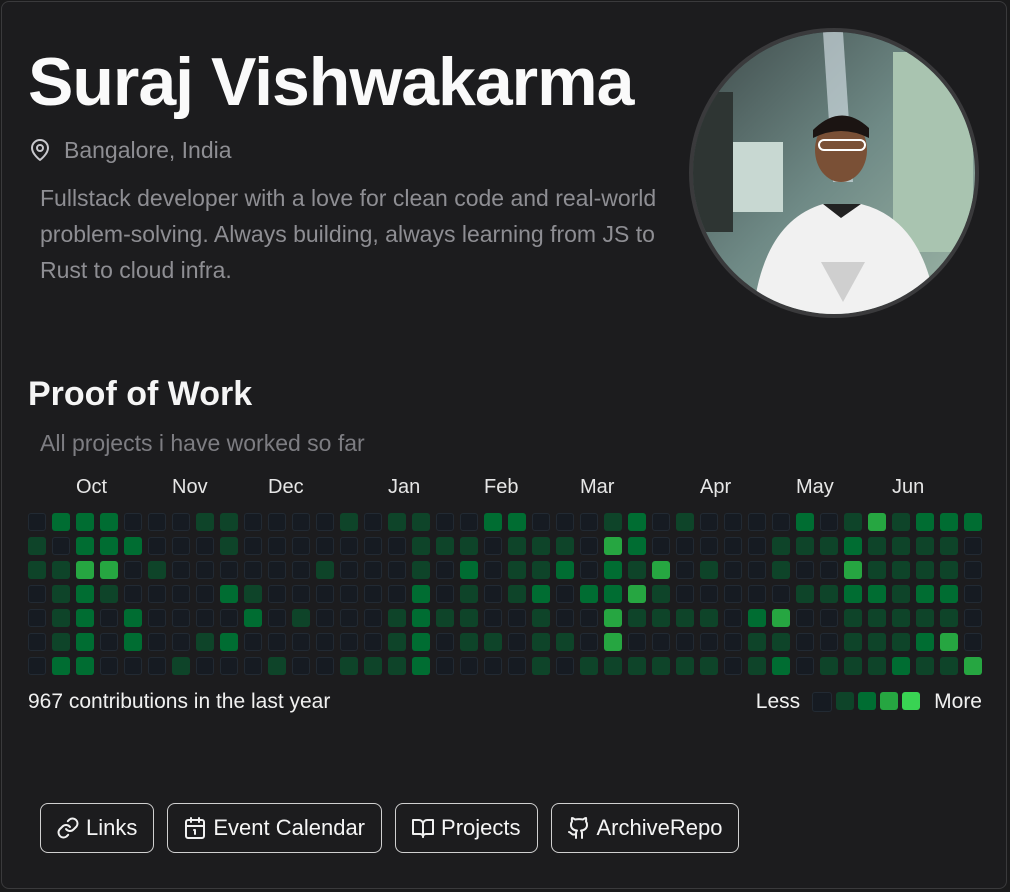  I want to click on links-button: Links, so click(97, 828).